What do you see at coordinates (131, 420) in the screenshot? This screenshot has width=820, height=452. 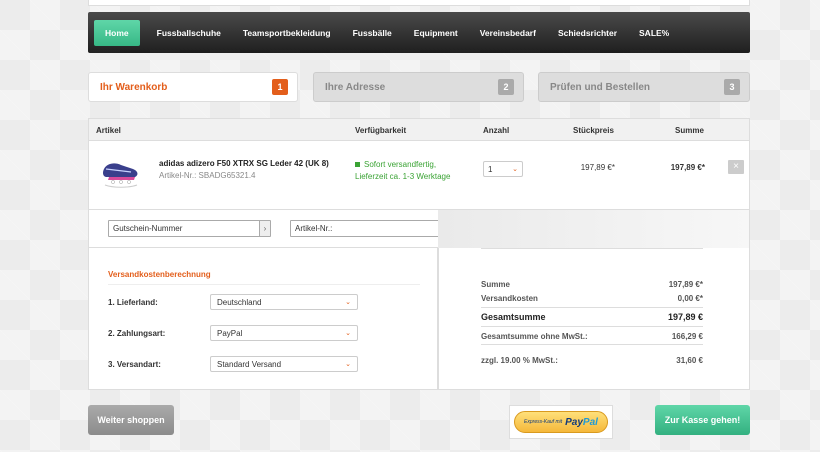 I see `continue-shopping-button: Weiter shoppen` at bounding box center [131, 420].